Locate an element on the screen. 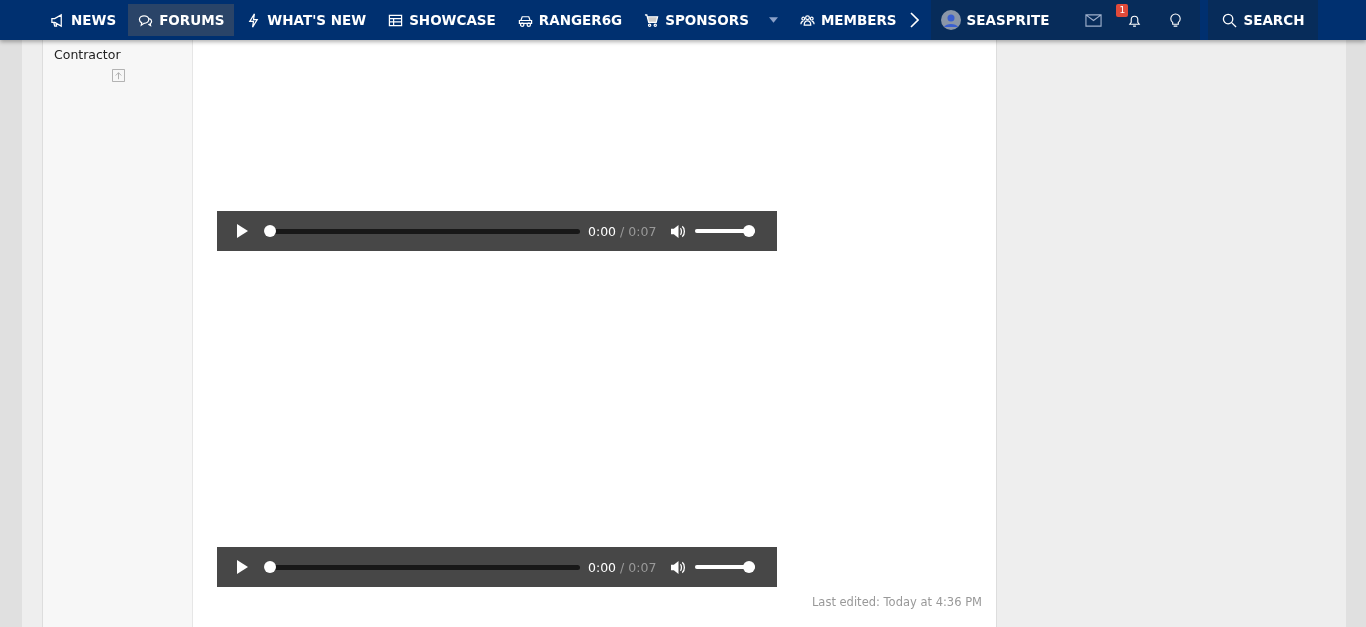  search-icon is located at coordinates (1230, 20).